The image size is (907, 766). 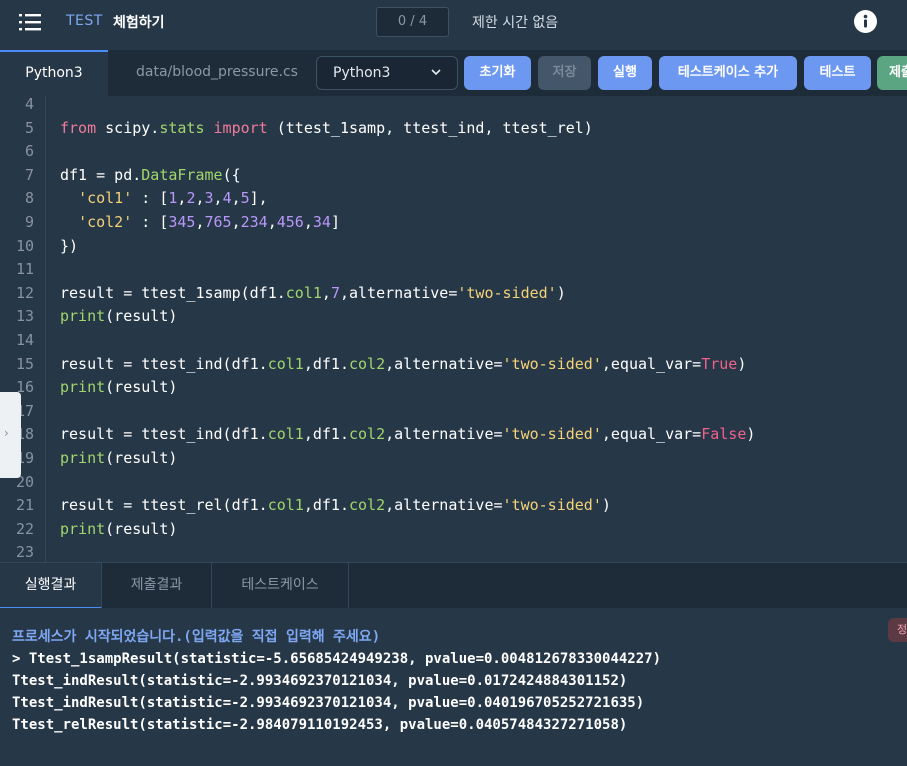 I want to click on line-number: 22, so click(x=24, y=528).